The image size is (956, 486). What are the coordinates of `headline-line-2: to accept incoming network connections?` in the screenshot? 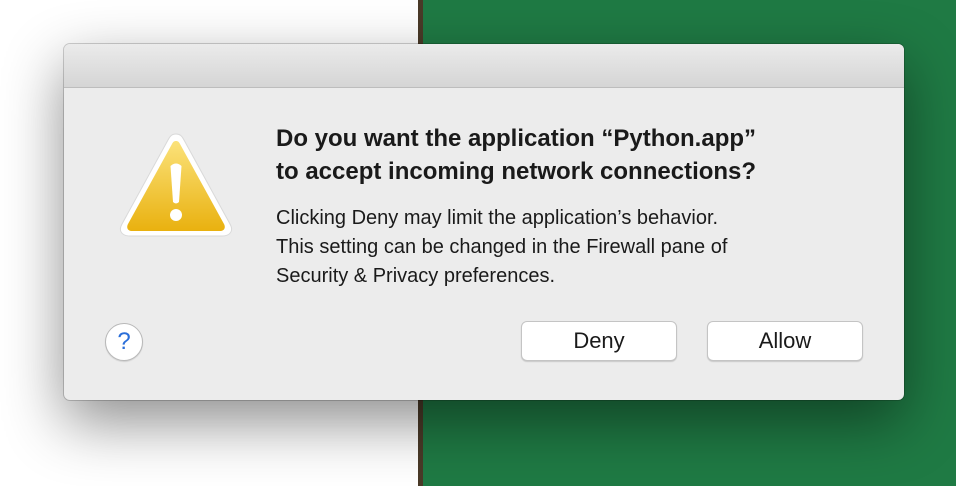 It's located at (516, 171).